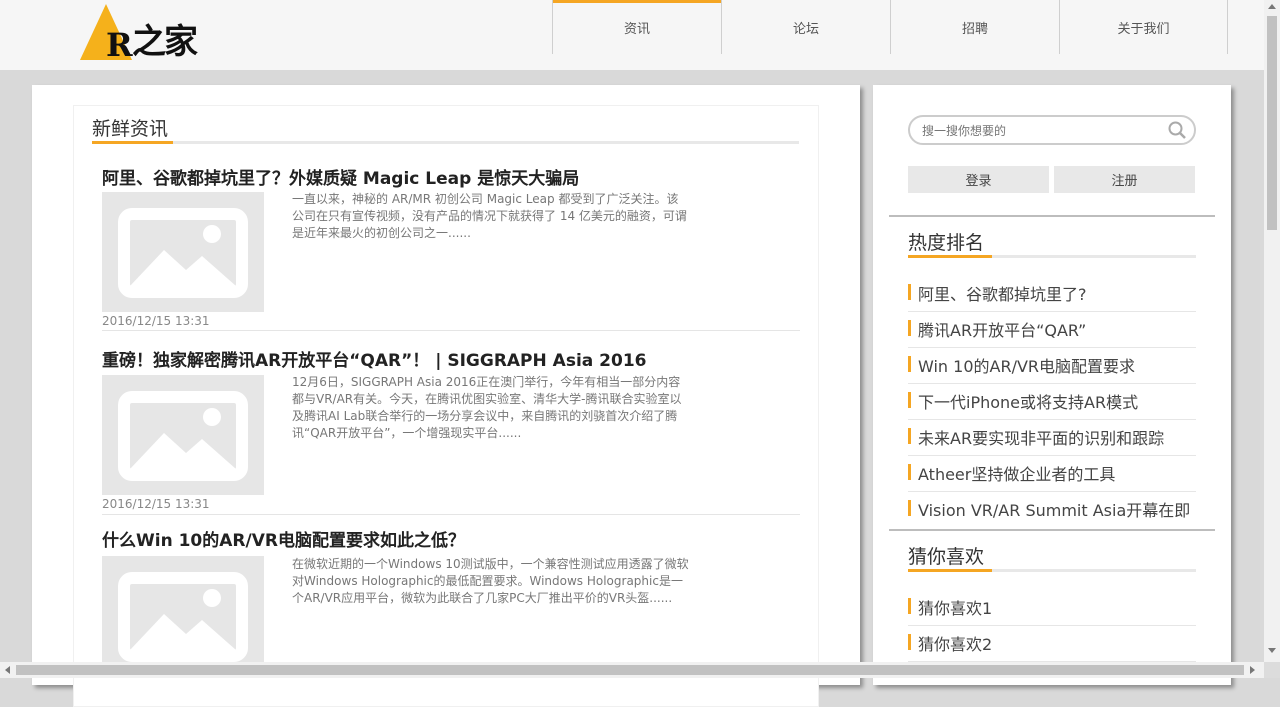  I want to click on site-logo: R 之家, so click(141, 34).